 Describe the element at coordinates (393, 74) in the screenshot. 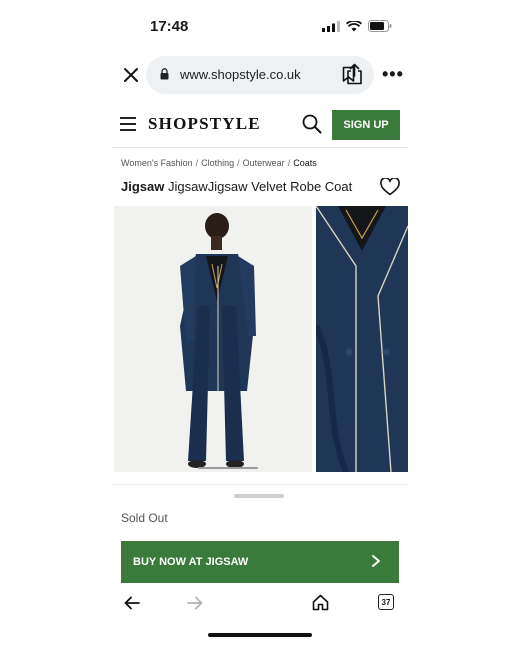

I see `more-options-icon: •••` at that location.